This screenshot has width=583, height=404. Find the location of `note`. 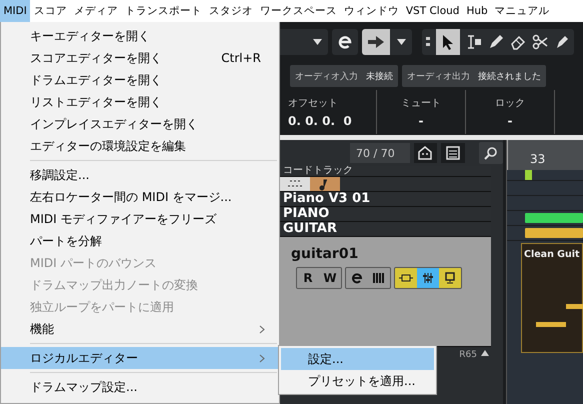

note is located at coordinates (551, 324).